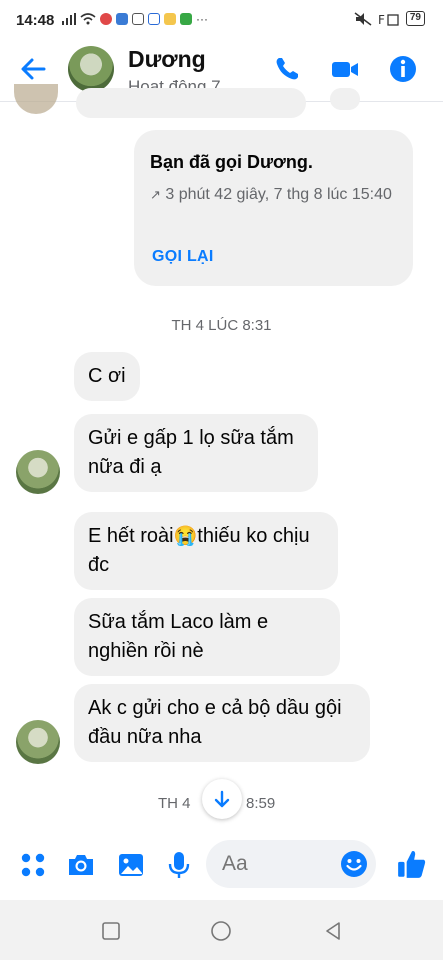 Image resolution: width=443 pixels, height=960 pixels. I want to click on status-time: 14:48, so click(35, 20).